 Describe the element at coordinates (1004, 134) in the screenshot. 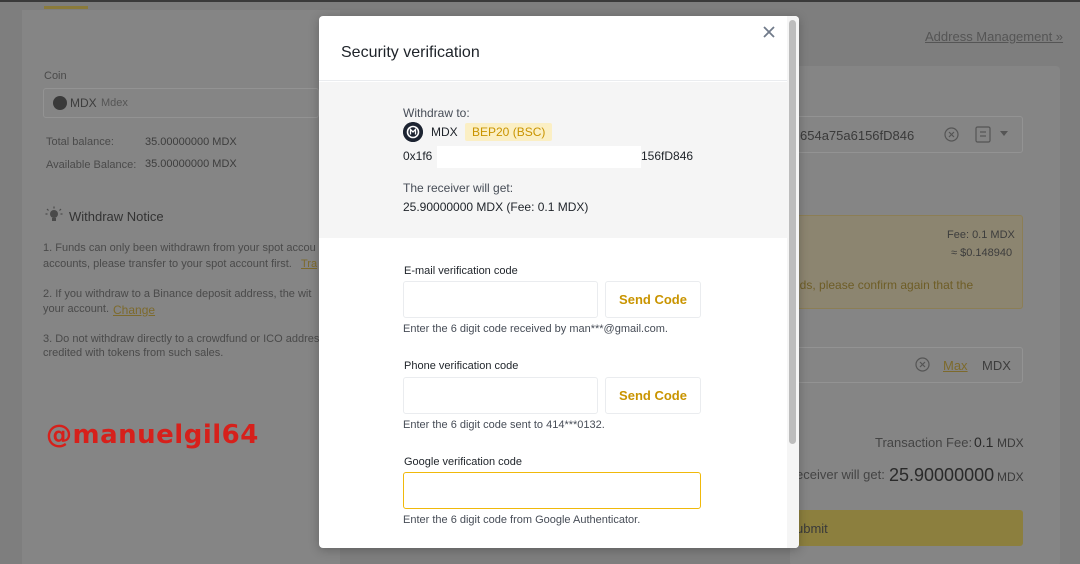

I see `chevron-down-icon` at that location.